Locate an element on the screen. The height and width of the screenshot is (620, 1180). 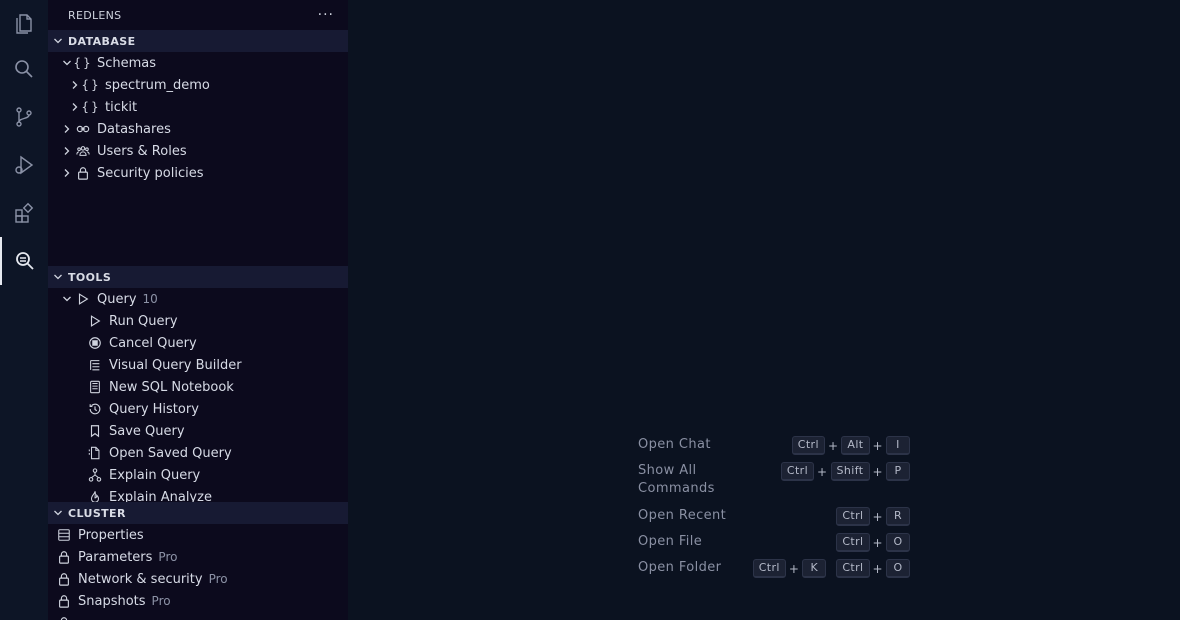
tree-item-datashares: Datashares is located at coordinates (198, 129).